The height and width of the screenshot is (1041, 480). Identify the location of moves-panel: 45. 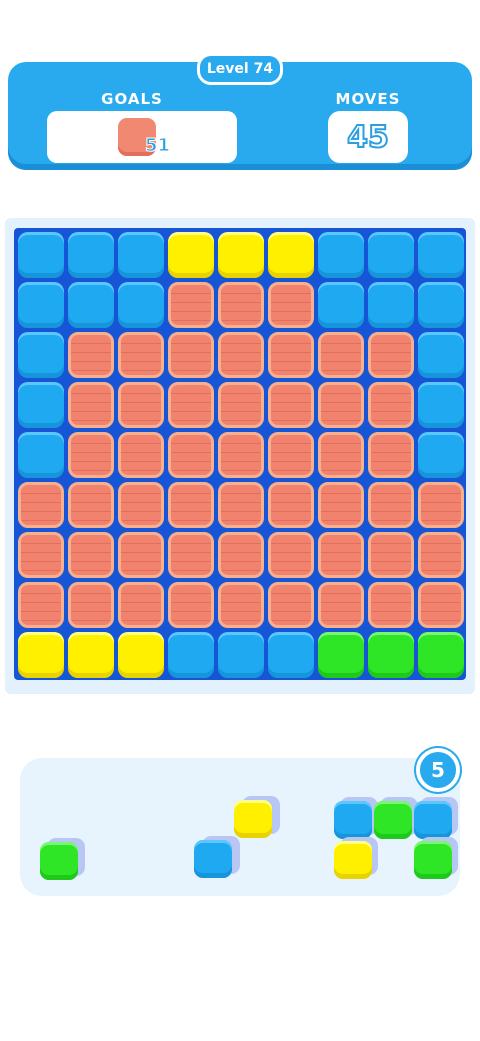
(368, 137).